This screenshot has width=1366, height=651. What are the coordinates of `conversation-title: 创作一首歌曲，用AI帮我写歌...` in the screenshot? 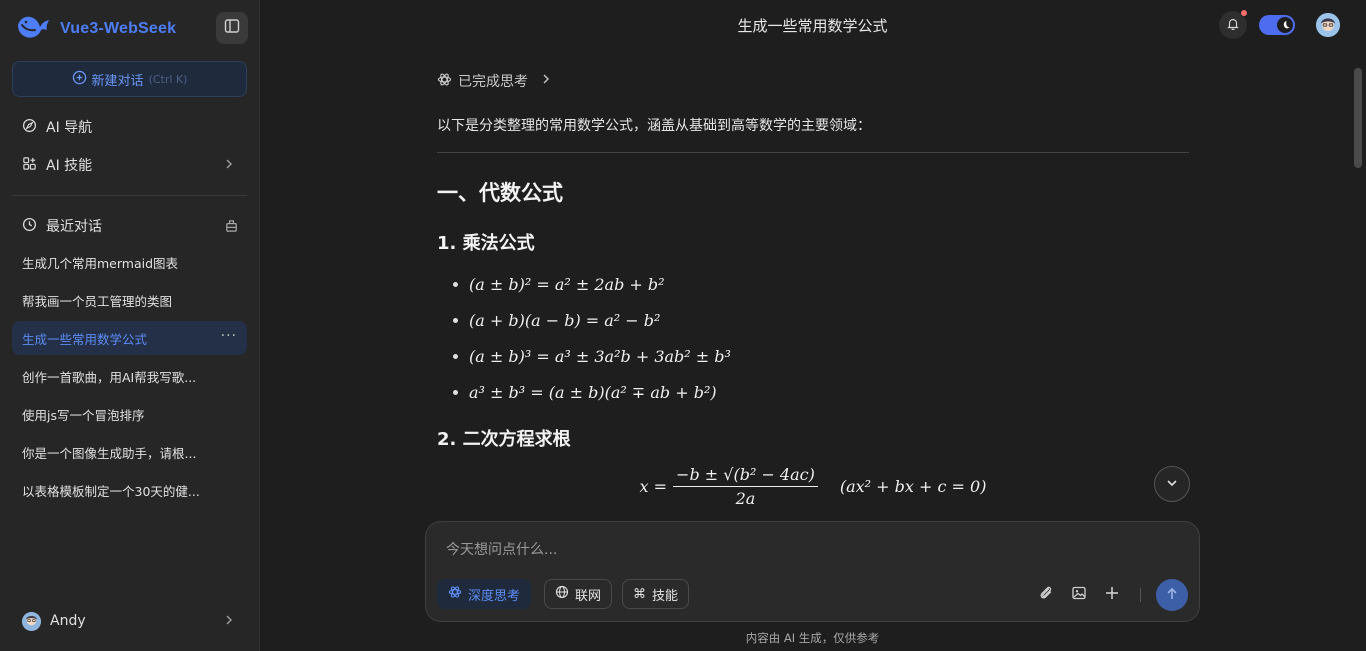 It's located at (109, 377).